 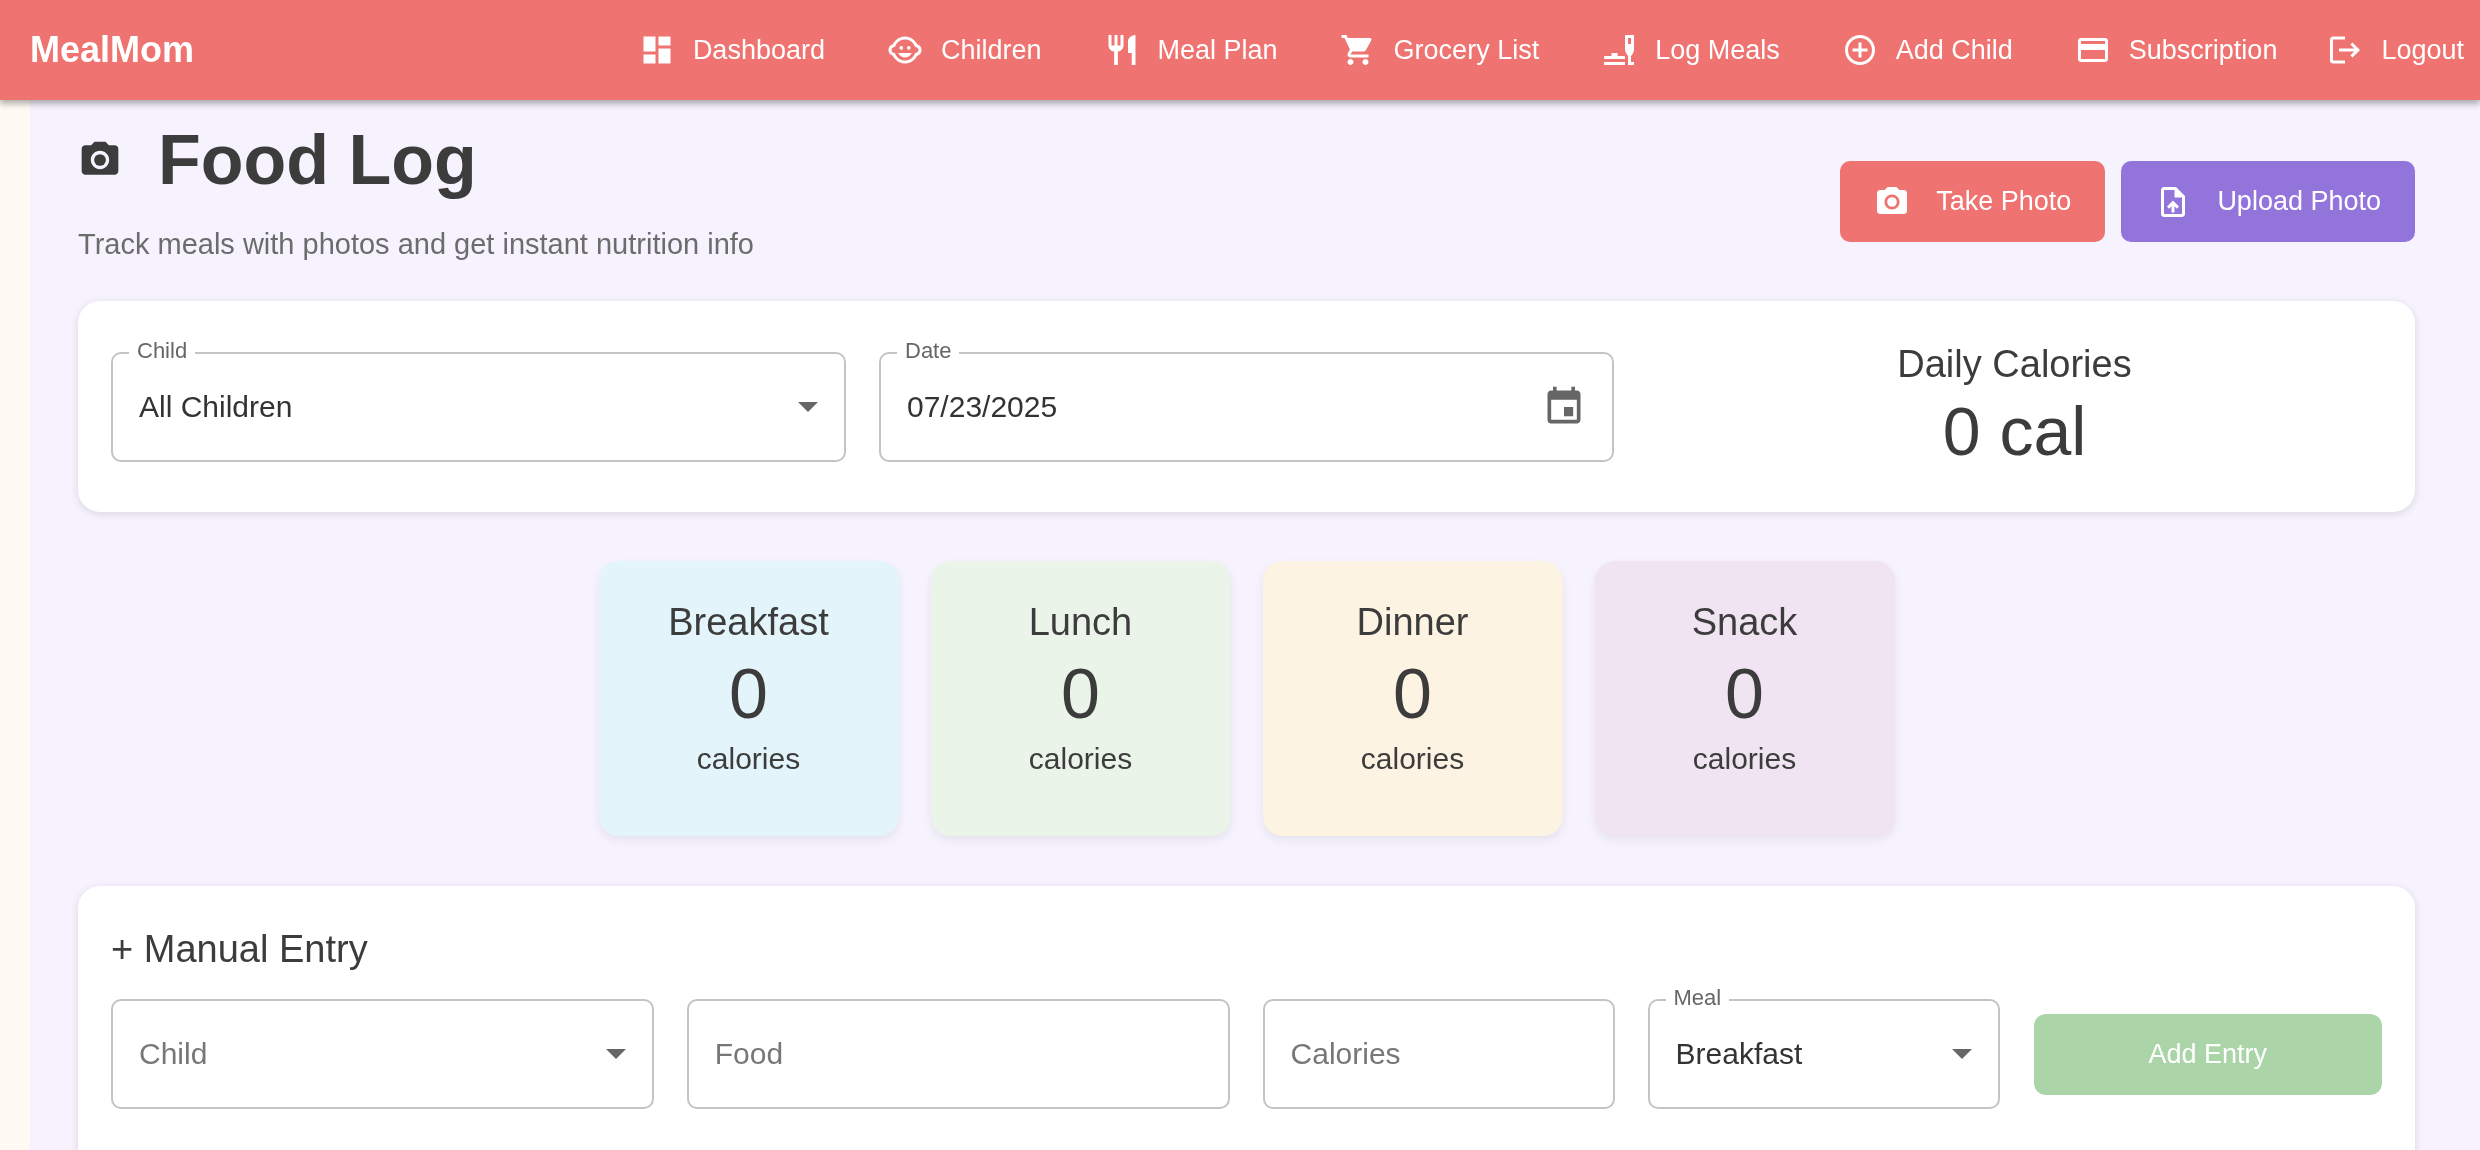 I want to click on brand-logo: MealMom, so click(x=303, y=50).